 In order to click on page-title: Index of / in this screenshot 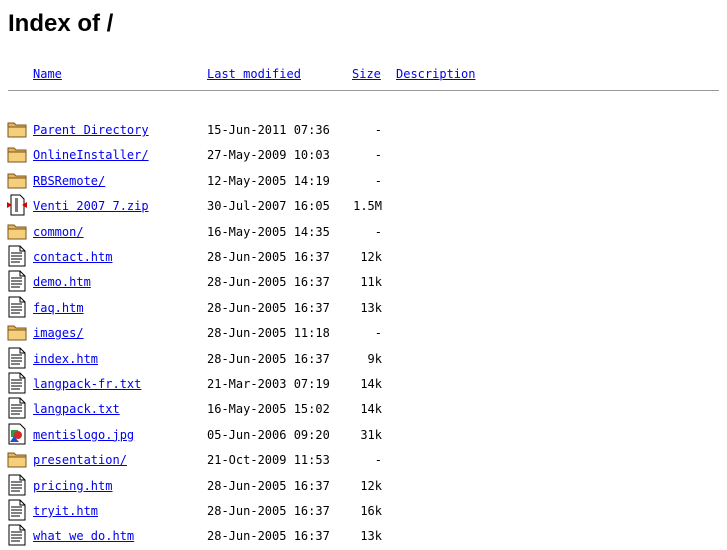, I will do `click(61, 23)`.